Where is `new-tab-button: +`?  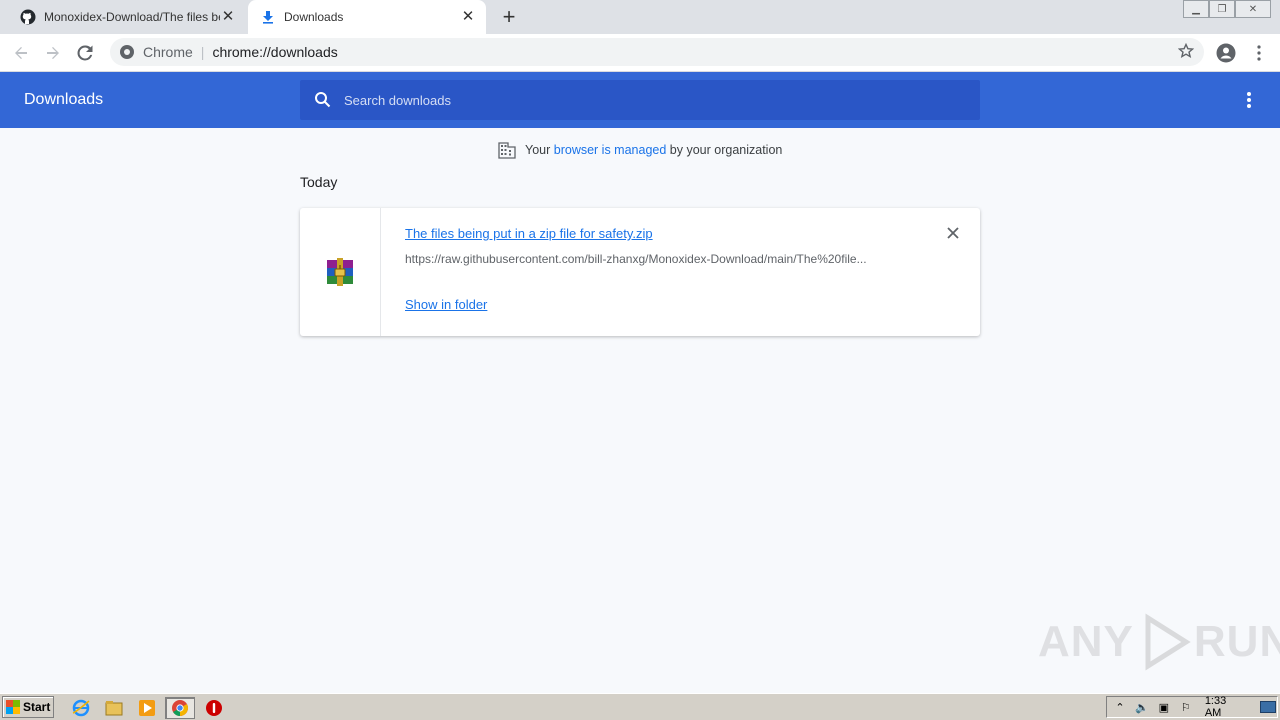 new-tab-button: + is located at coordinates (509, 17).